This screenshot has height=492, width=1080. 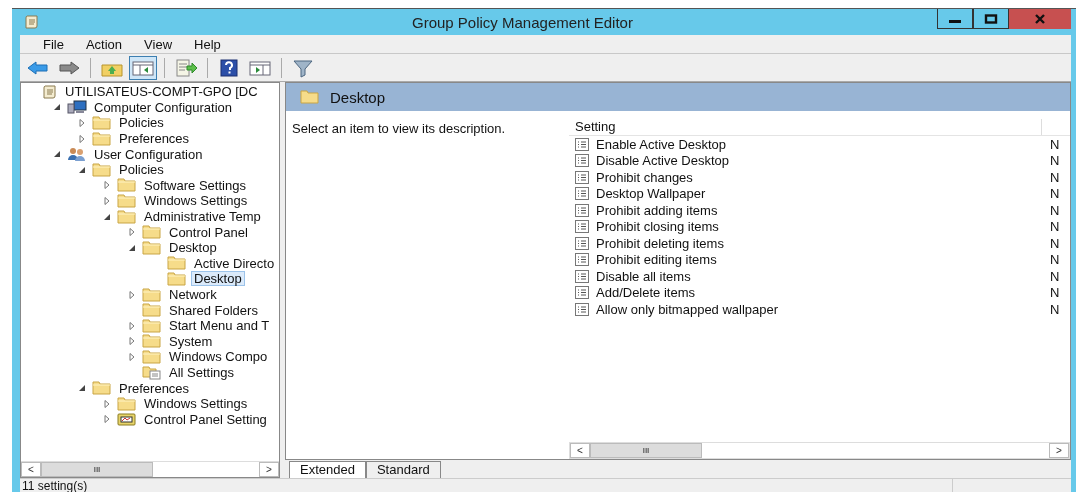 What do you see at coordinates (143, 67) in the screenshot?
I see `pane-toggle-icon` at bounding box center [143, 67].